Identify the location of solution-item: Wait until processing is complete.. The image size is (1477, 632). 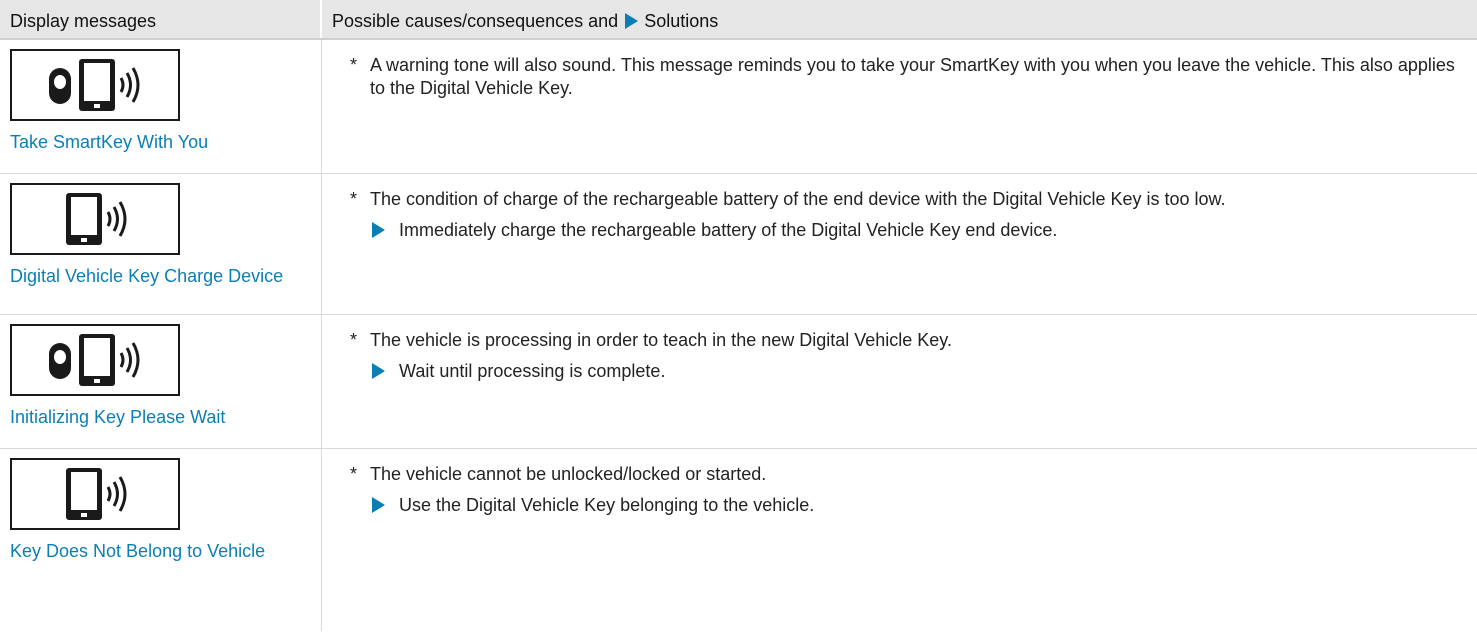
(918, 371).